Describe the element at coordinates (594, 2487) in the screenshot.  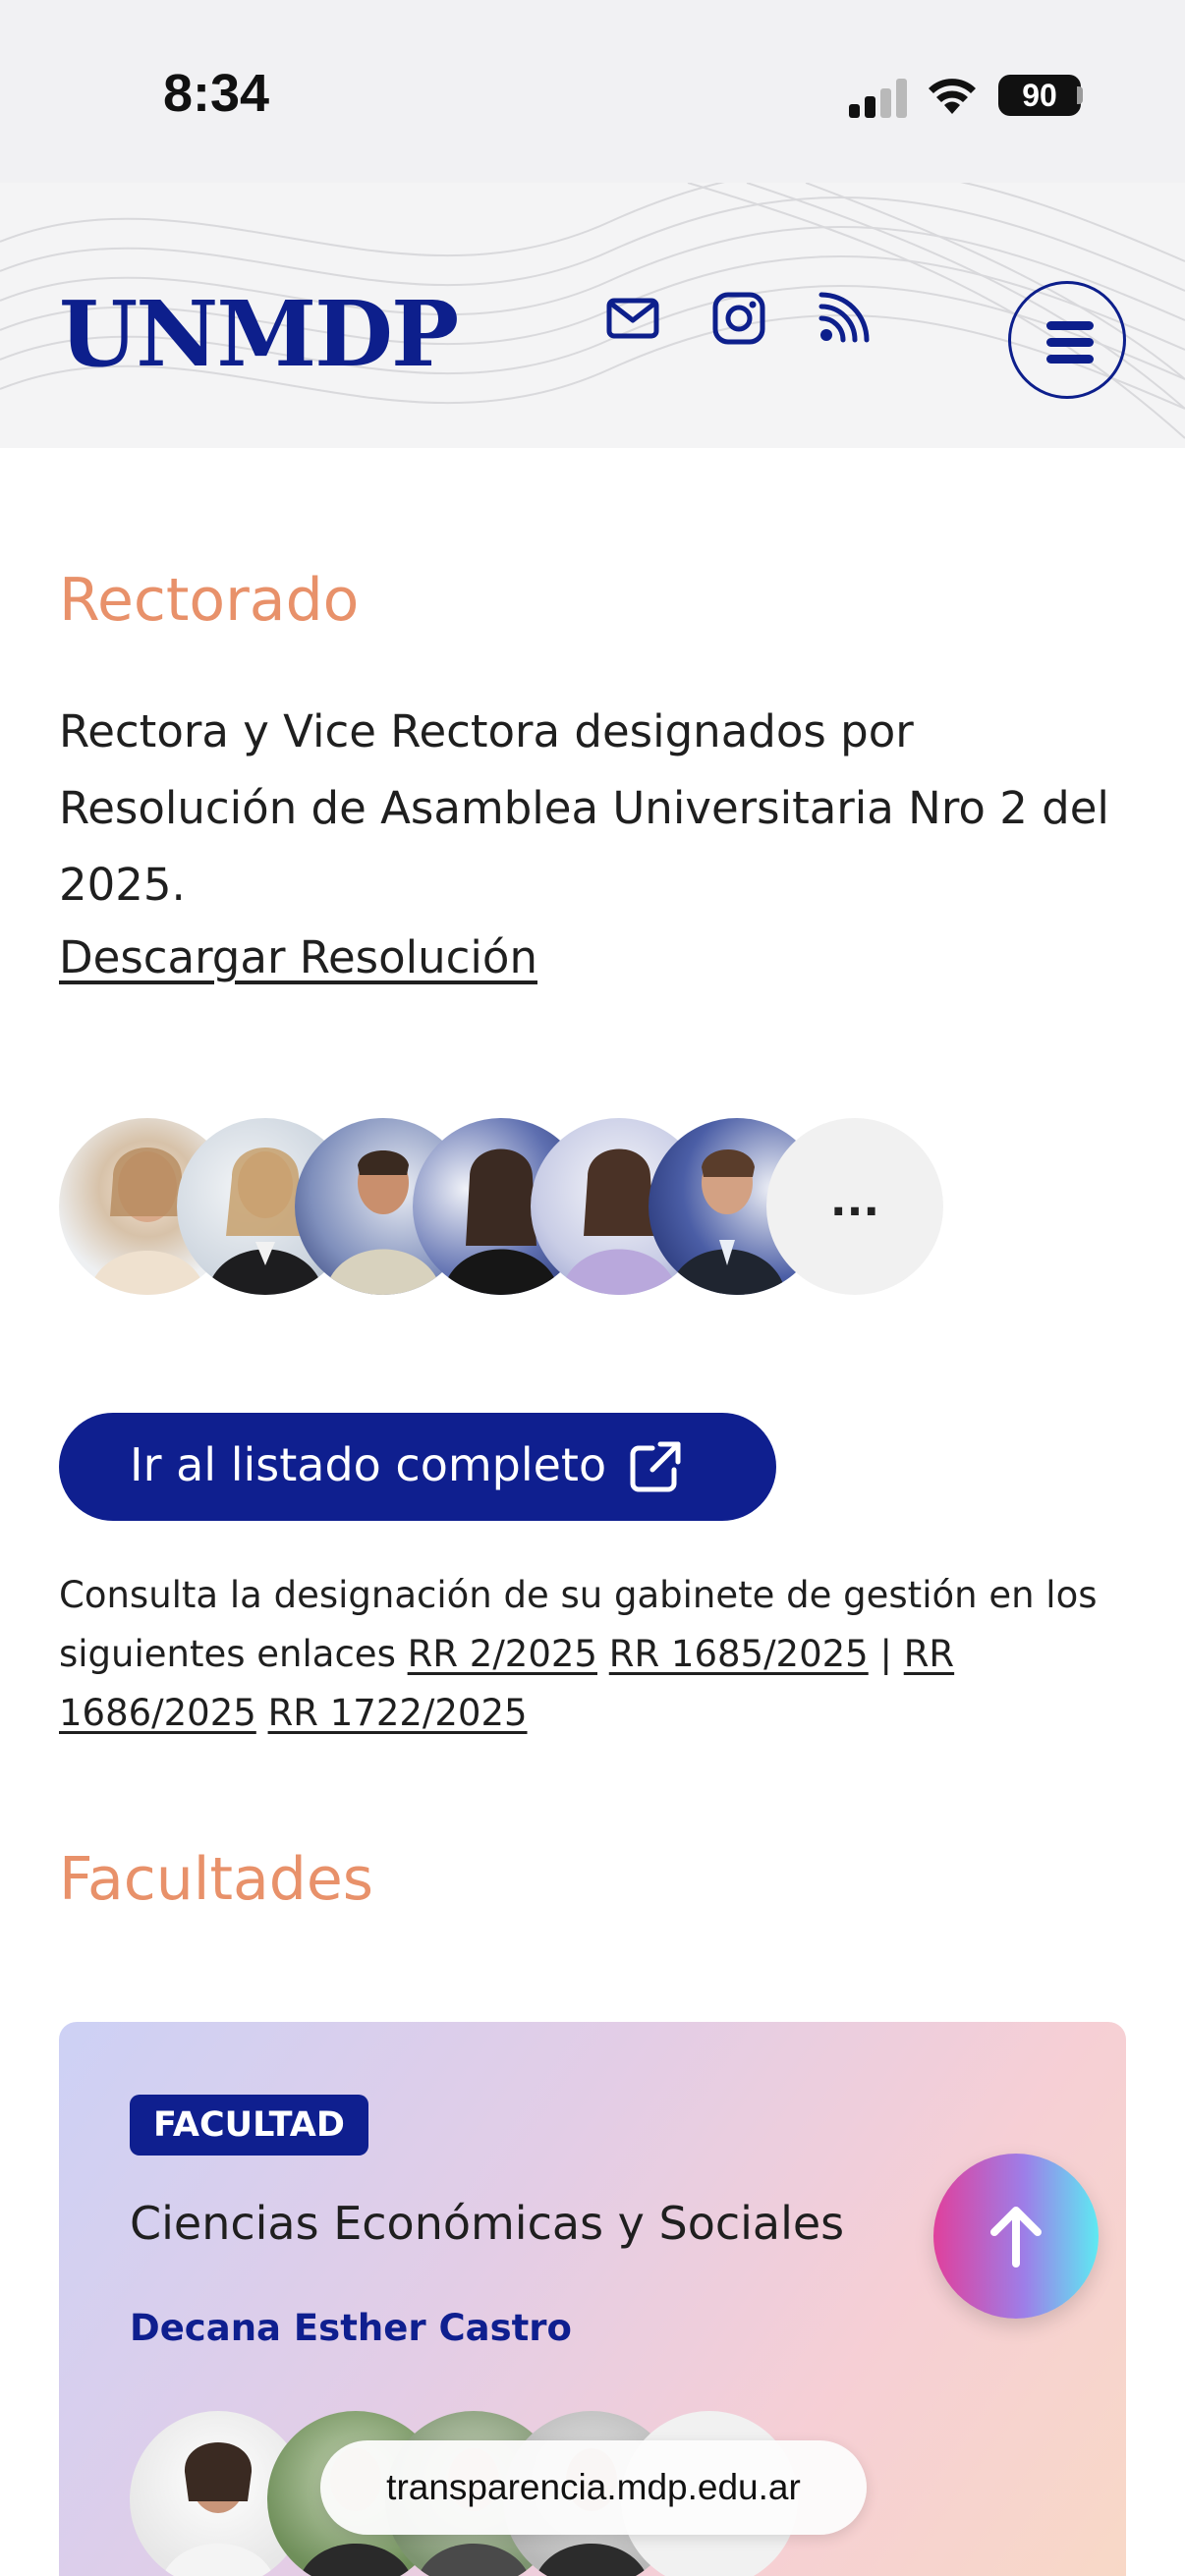
I see `browser-url-bar: transparencia.mdp.edu.ar` at that location.